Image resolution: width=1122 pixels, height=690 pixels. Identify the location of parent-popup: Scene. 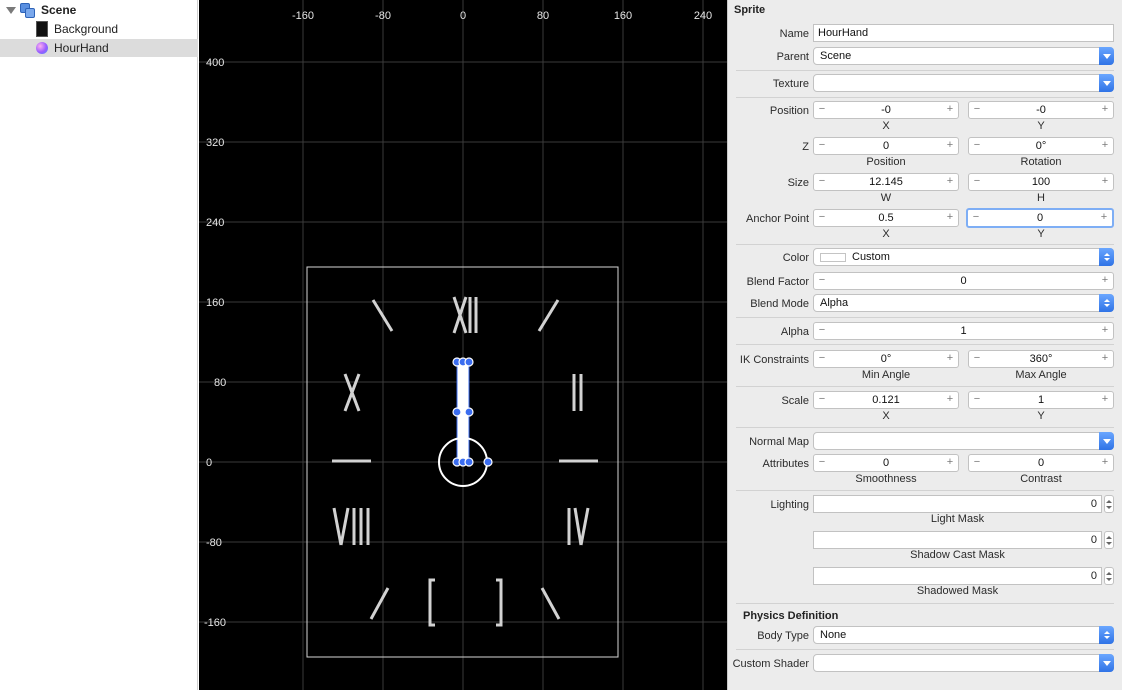
(963, 56).